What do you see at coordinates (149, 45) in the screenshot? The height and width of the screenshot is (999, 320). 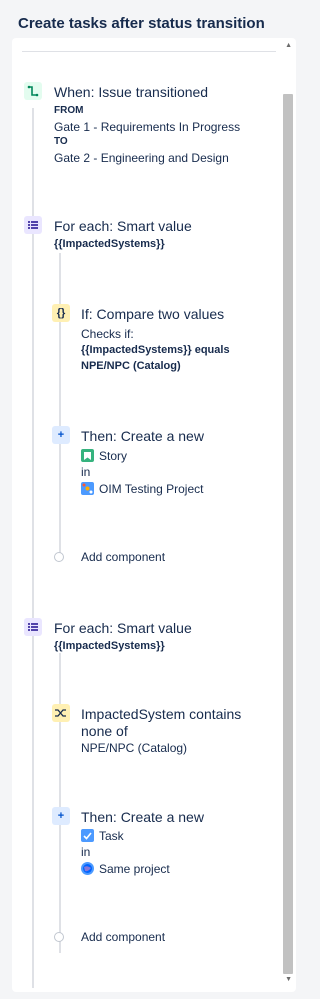 I see `cutoff-component: -` at bounding box center [149, 45].